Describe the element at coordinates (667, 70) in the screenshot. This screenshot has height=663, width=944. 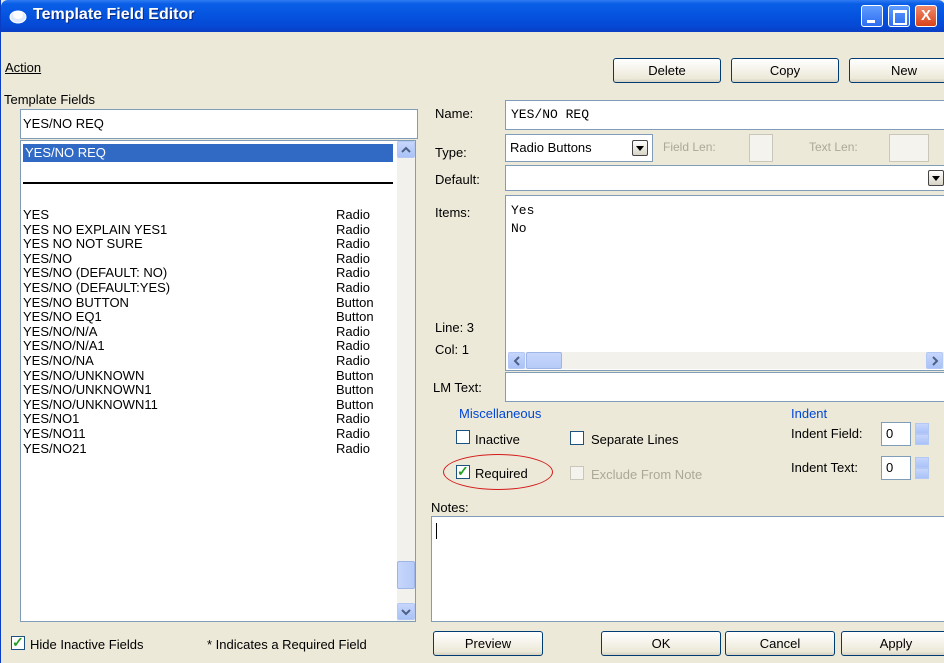
I see `delete-button: Delete` at that location.